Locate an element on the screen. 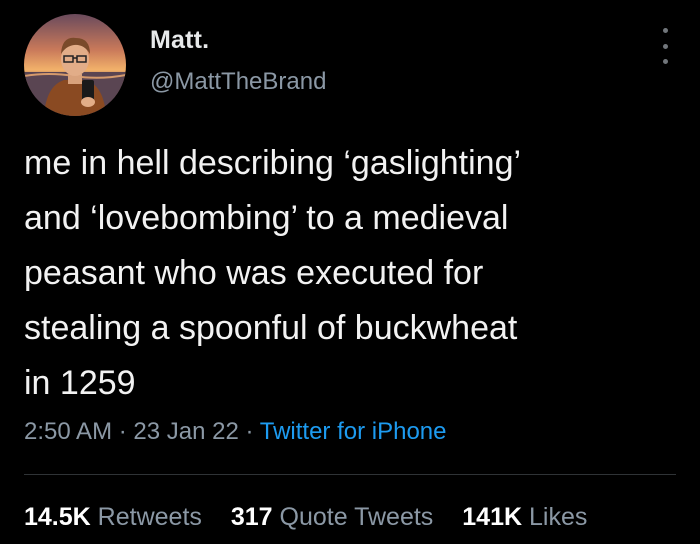 The width and height of the screenshot is (700, 544). retweets-count: 14.5K is located at coordinates (57, 517).